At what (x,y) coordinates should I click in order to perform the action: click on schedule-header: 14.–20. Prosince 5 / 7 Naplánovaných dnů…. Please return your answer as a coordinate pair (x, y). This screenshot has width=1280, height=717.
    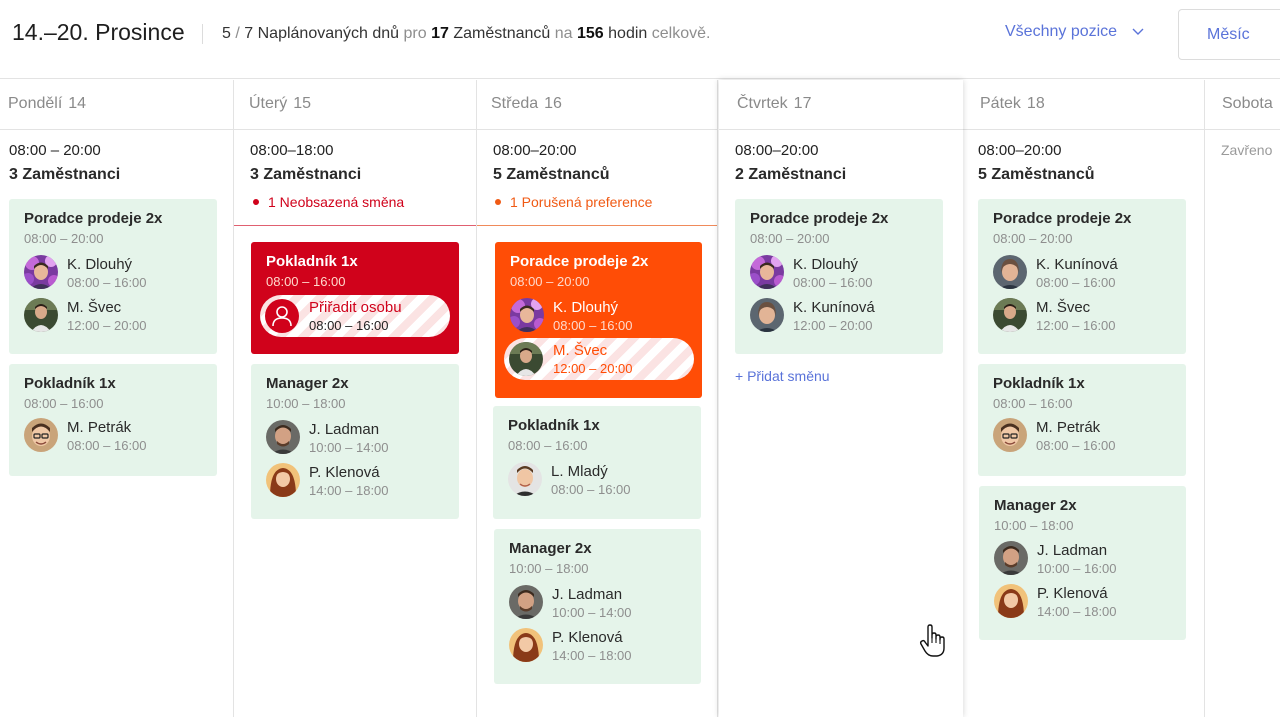
    Looking at the image, I should click on (640, 39).